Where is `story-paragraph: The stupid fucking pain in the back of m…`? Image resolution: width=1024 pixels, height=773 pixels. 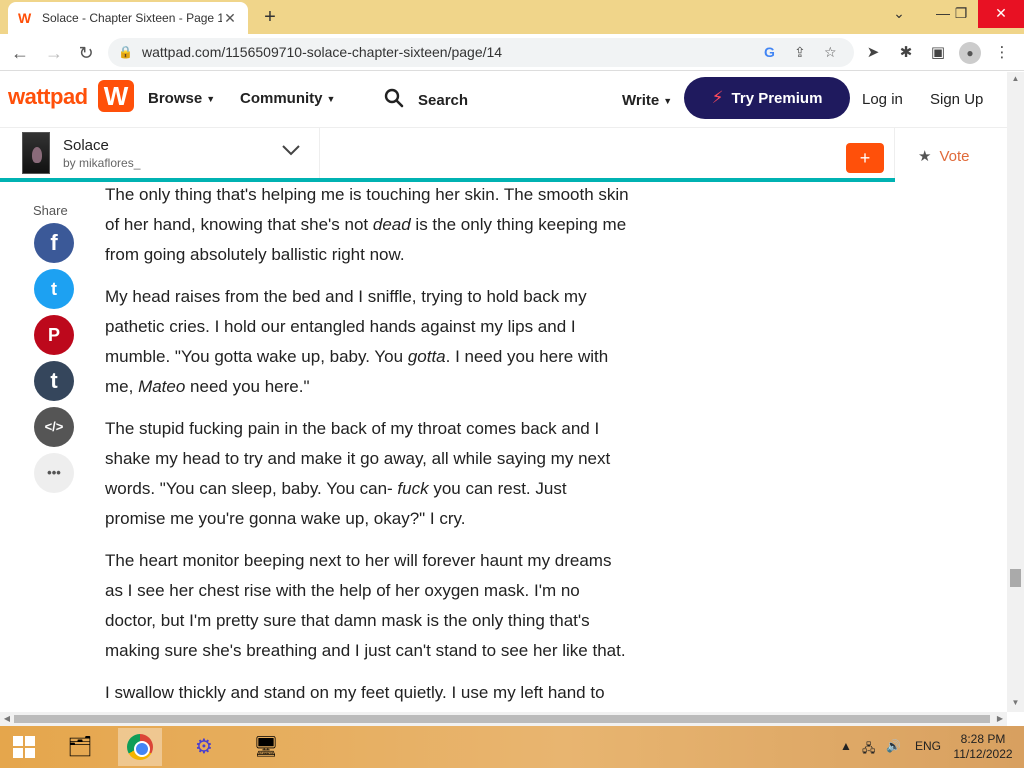 story-paragraph: The stupid fucking pain in the back of m… is located at coordinates (367, 474).